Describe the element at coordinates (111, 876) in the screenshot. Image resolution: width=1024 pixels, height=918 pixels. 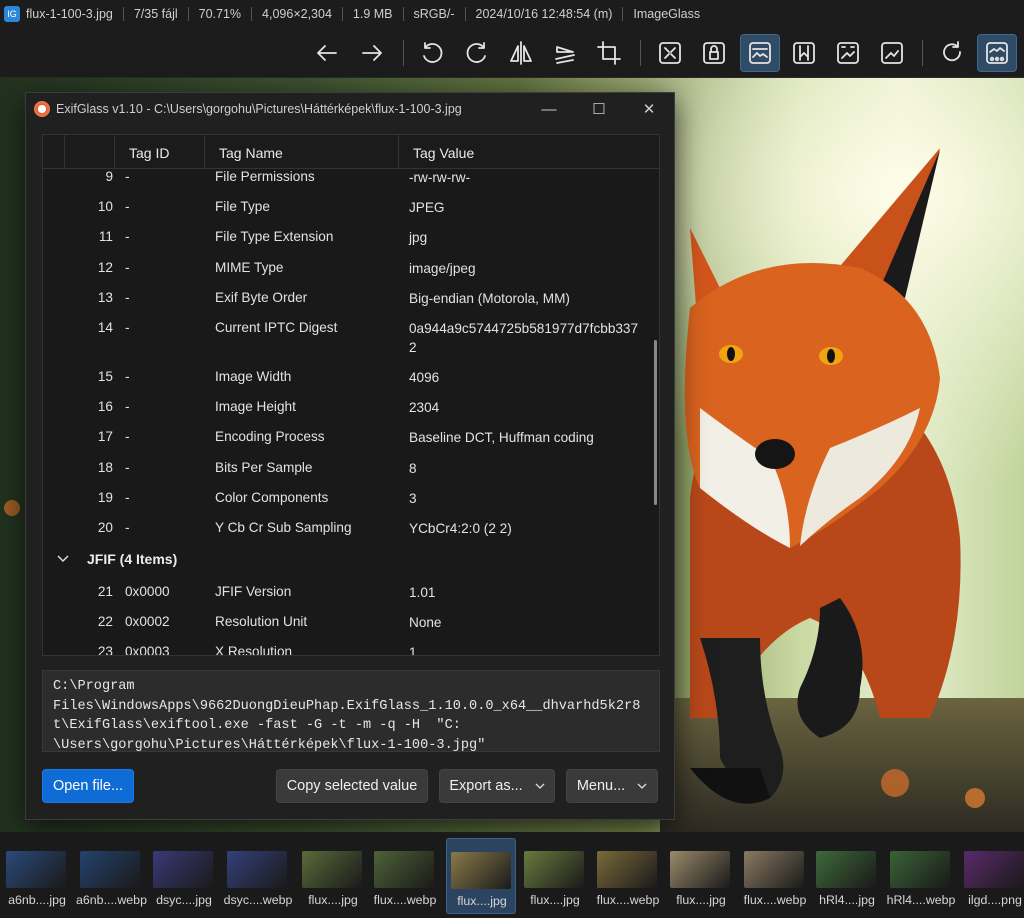
I see `thumbnail-item: a6nb....webp` at that location.